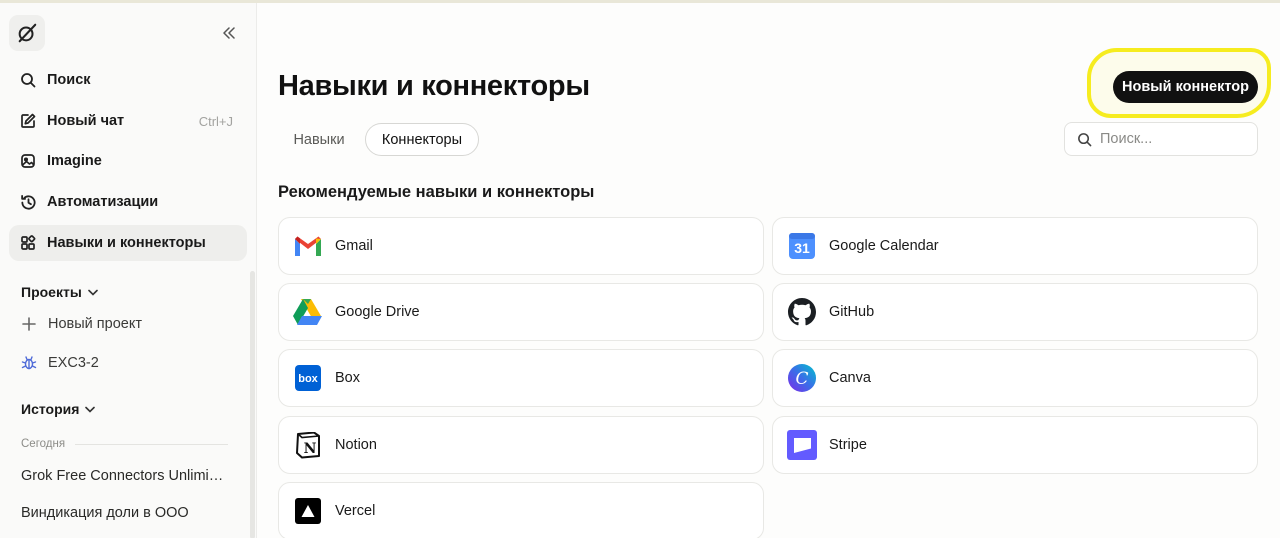 Image resolution: width=1280 pixels, height=538 pixels. I want to click on gmail-icon, so click(308, 246).